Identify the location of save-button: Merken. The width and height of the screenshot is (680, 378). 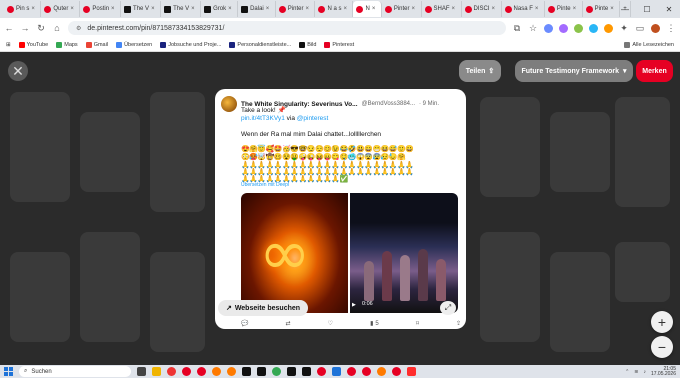
(654, 71).